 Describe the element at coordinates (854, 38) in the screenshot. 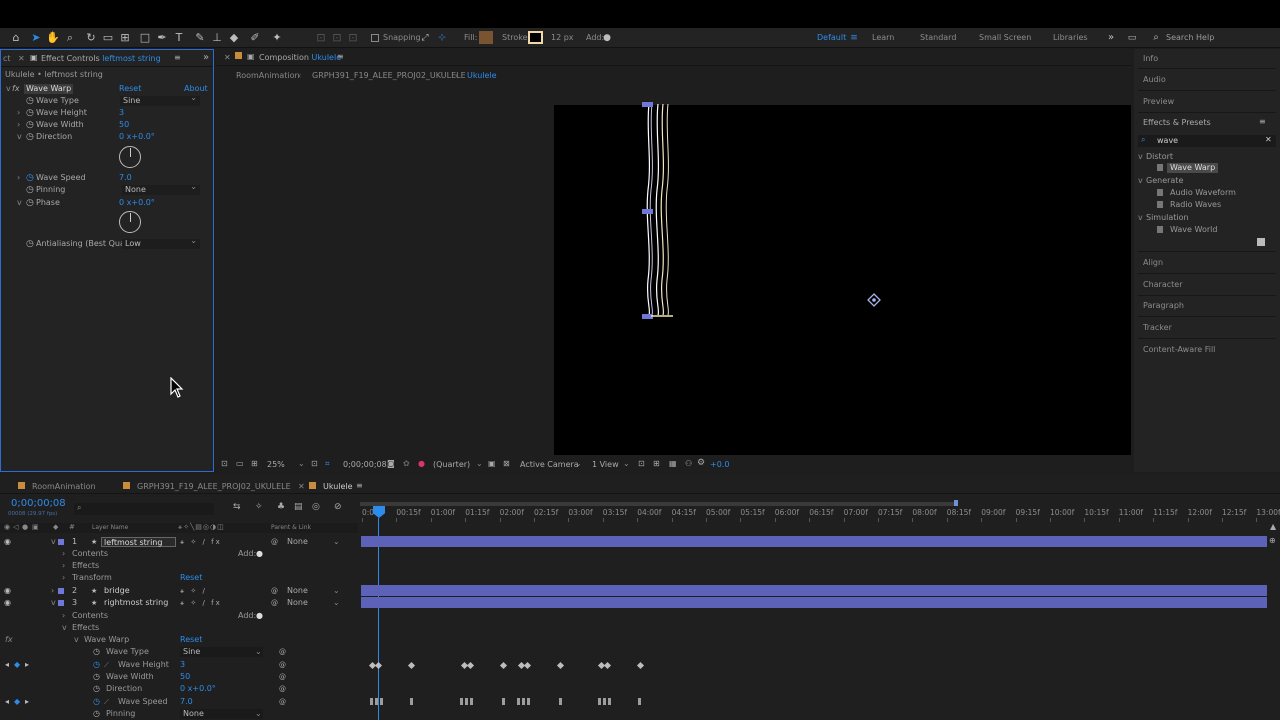

I see `workspace-menu-icon: ≡` at that location.